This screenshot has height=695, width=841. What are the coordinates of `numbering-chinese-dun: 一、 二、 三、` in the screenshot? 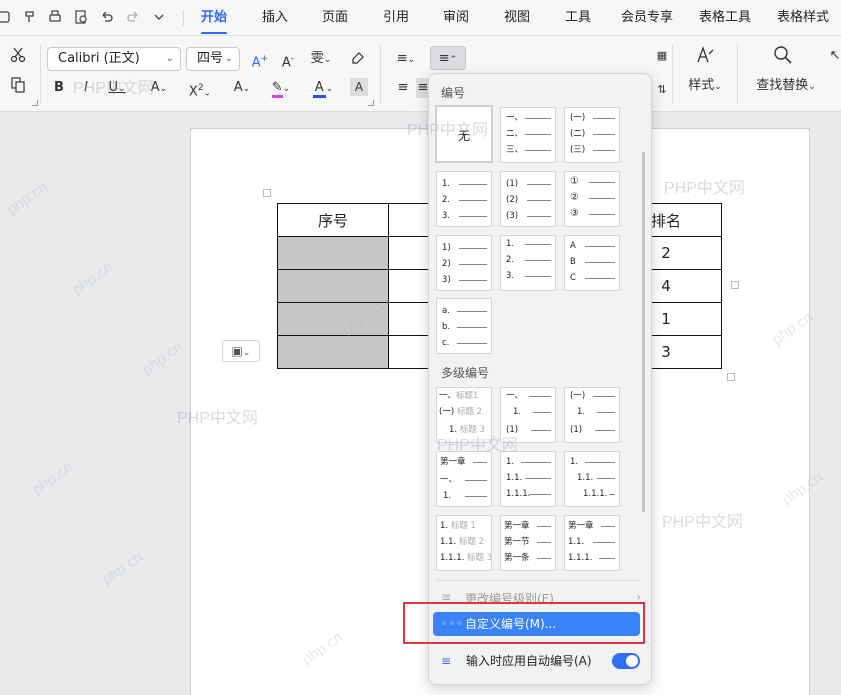 It's located at (528, 135).